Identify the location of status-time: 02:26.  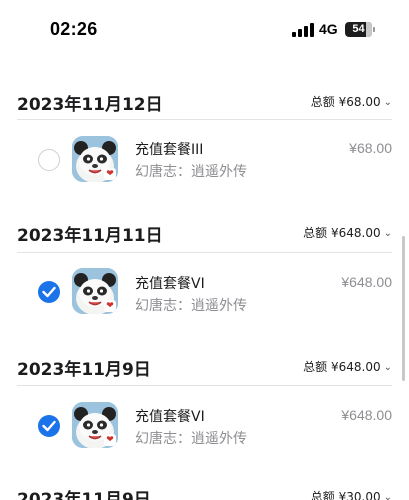
(74, 29).